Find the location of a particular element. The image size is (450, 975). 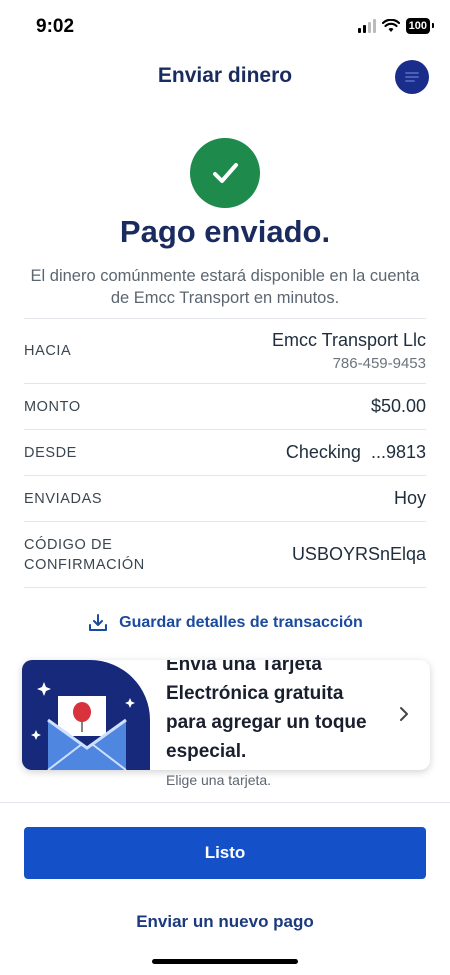

from-label: DESDE is located at coordinates (50, 452).